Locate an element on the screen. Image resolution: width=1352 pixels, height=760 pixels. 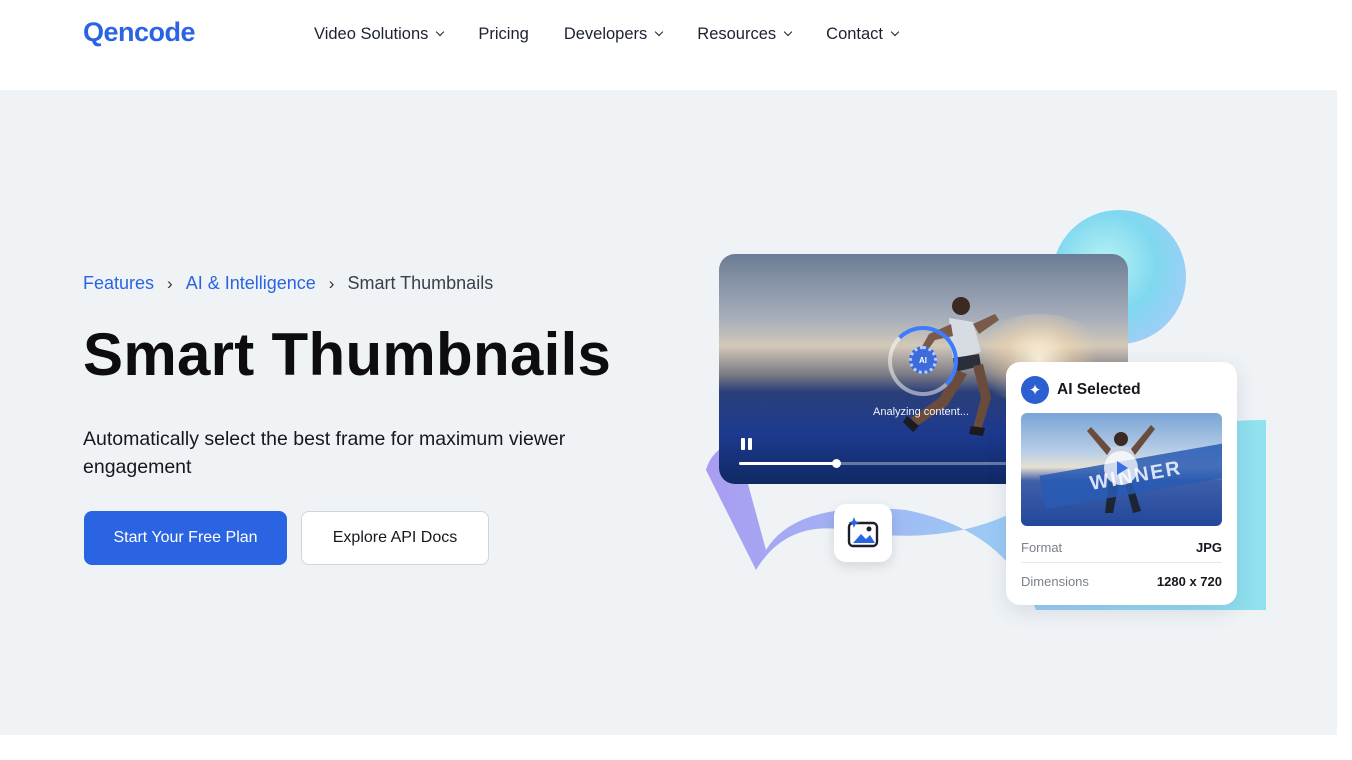
logo: Qencode is located at coordinates (139, 32).